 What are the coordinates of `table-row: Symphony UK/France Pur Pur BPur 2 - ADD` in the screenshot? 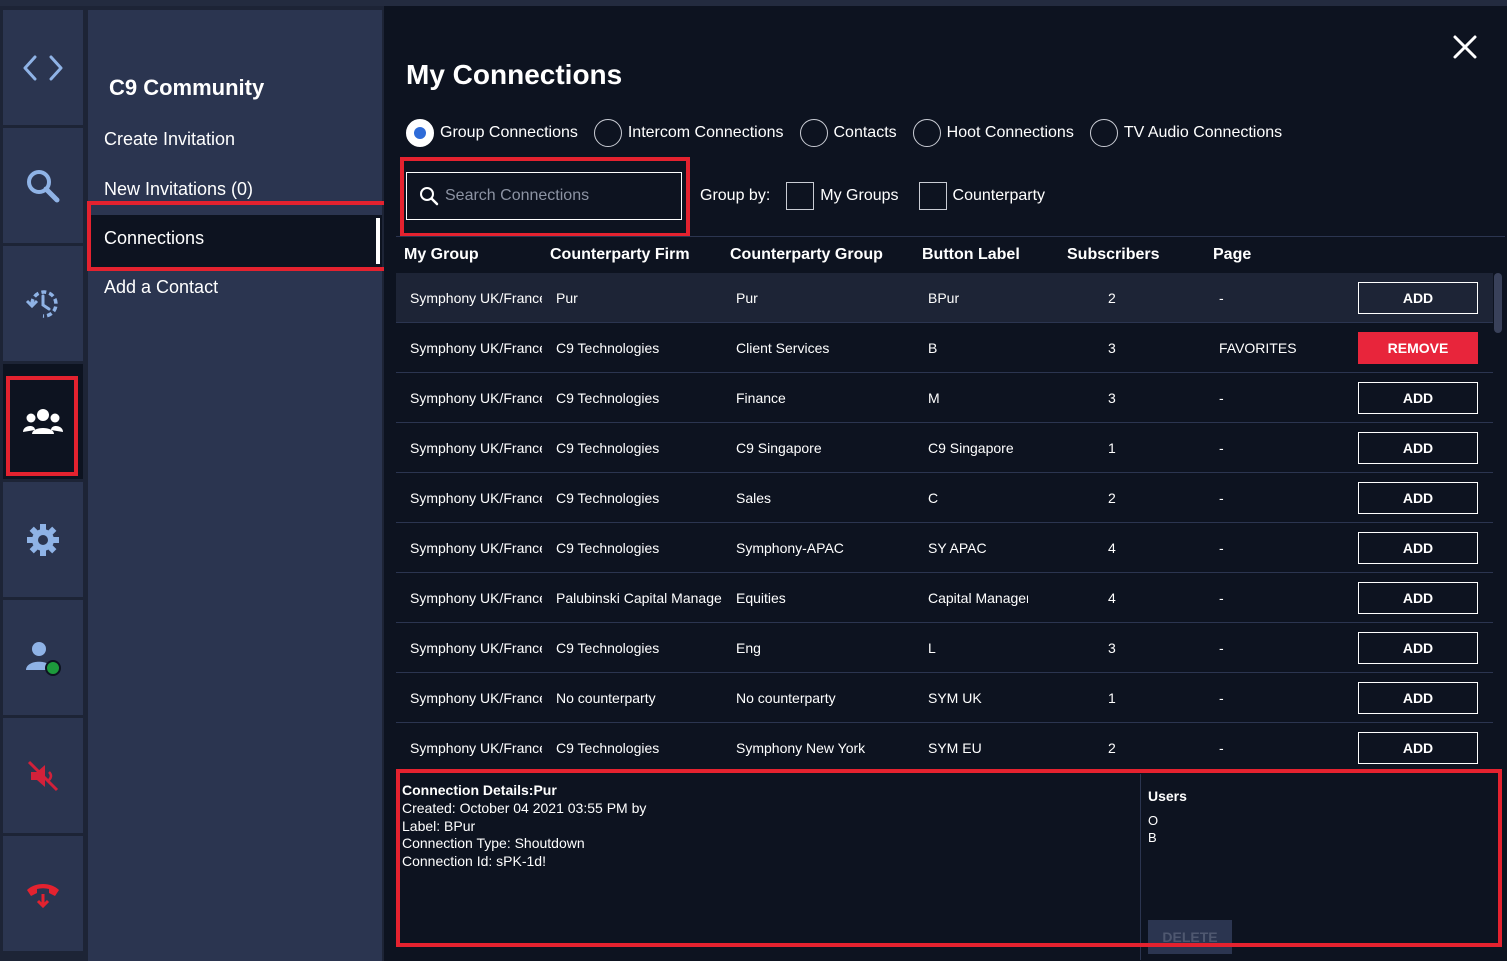 It's located at (944, 298).